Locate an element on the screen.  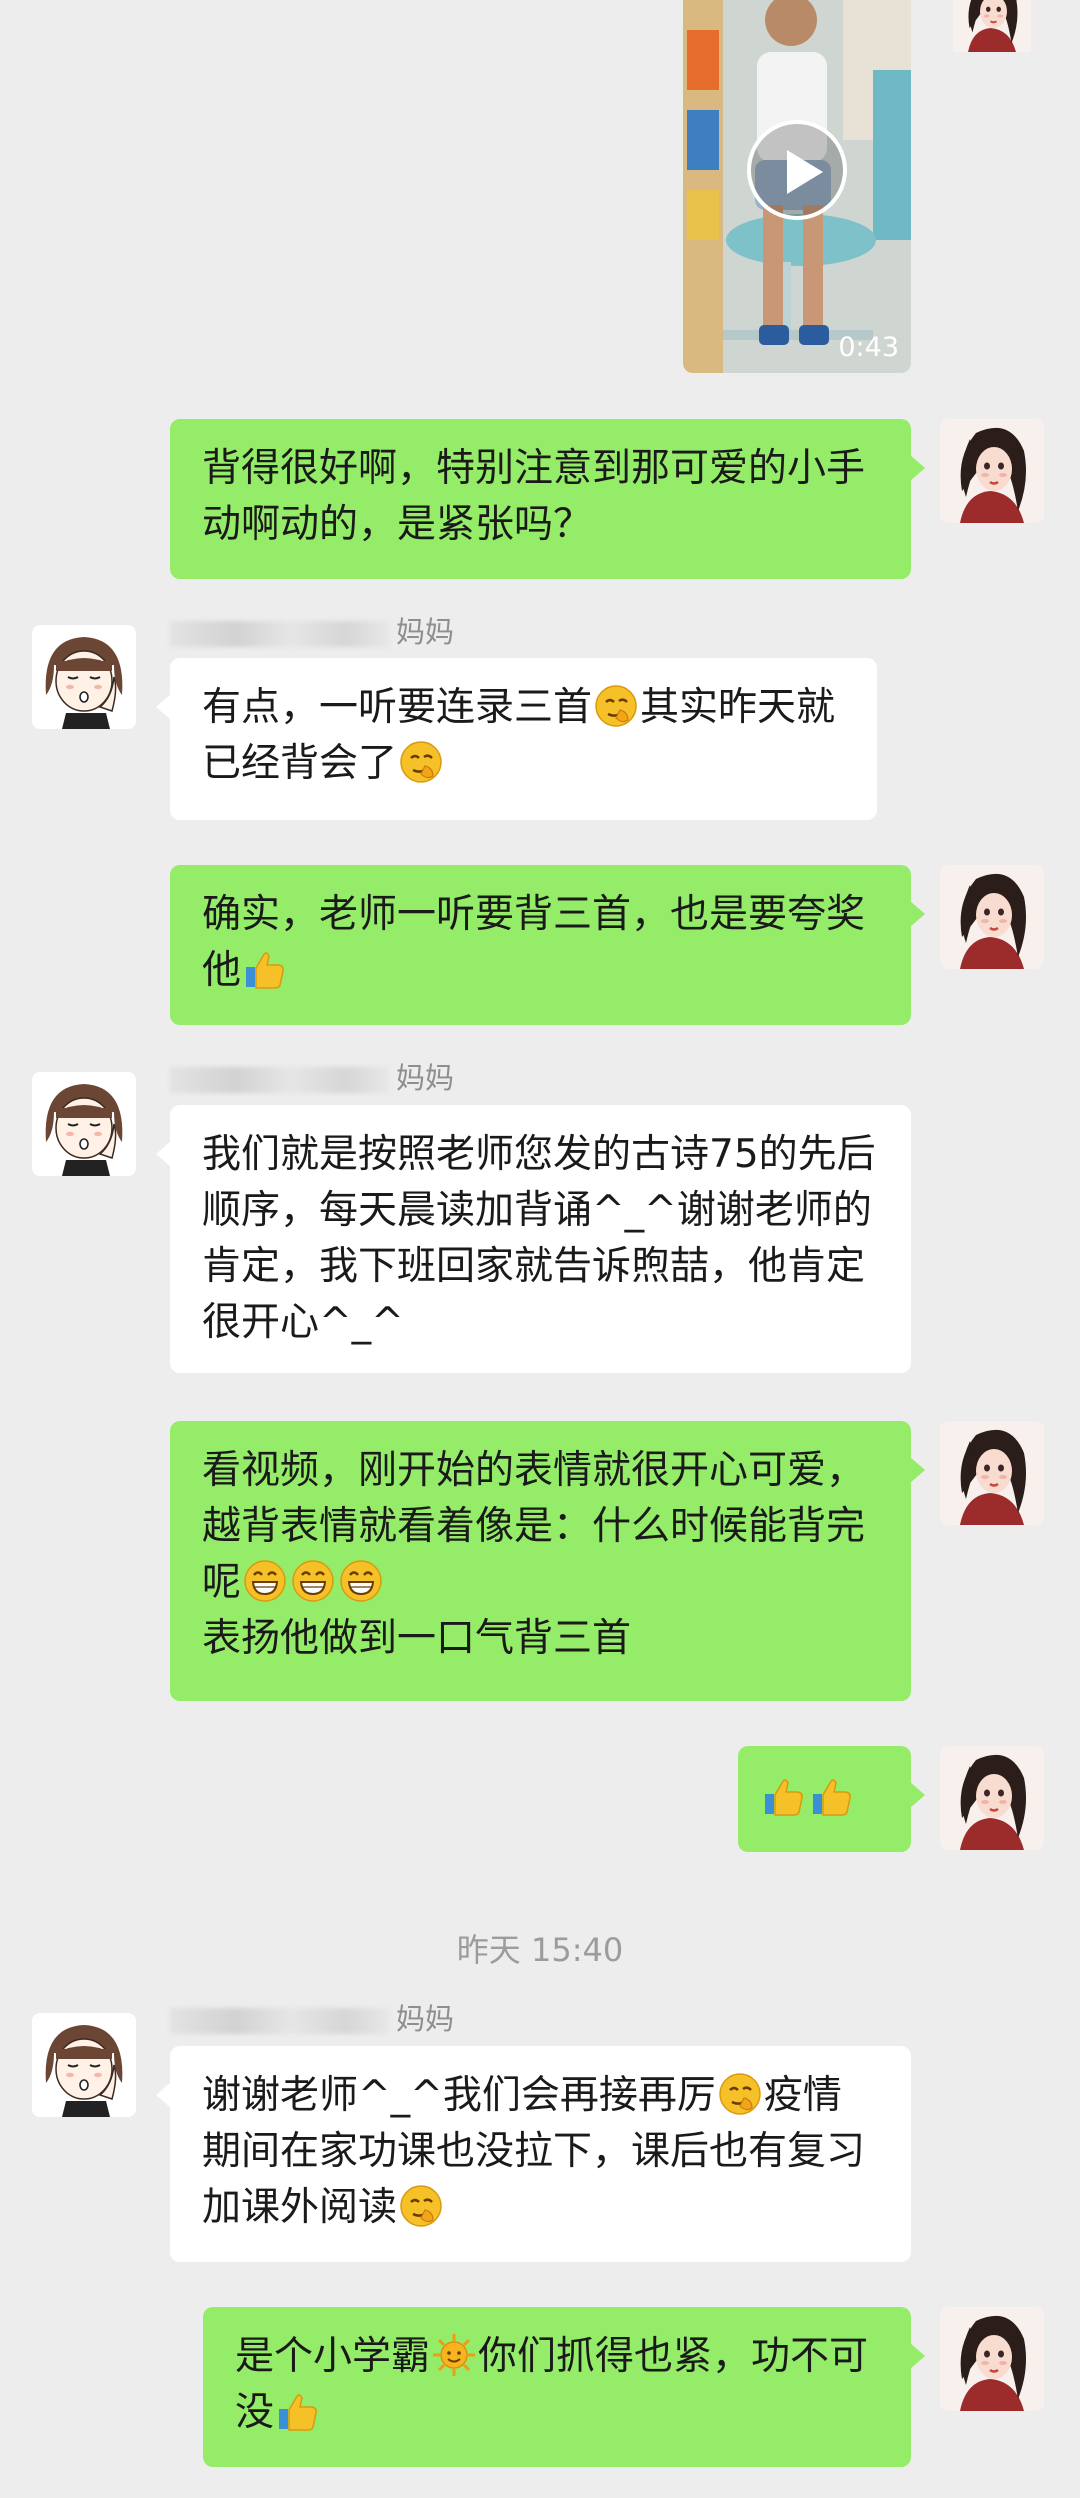
timestamp-divider: 昨天 15:40 is located at coordinates (540, 1950).